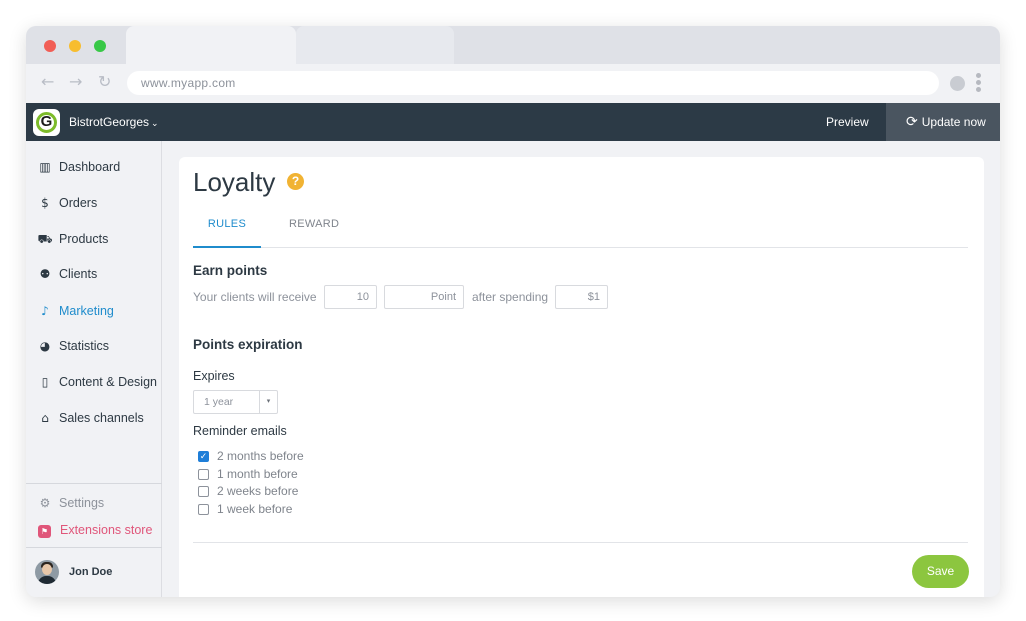 This screenshot has height=621, width=1026. I want to click on earn-points-prefix: Your clients will receive, so click(255, 297).